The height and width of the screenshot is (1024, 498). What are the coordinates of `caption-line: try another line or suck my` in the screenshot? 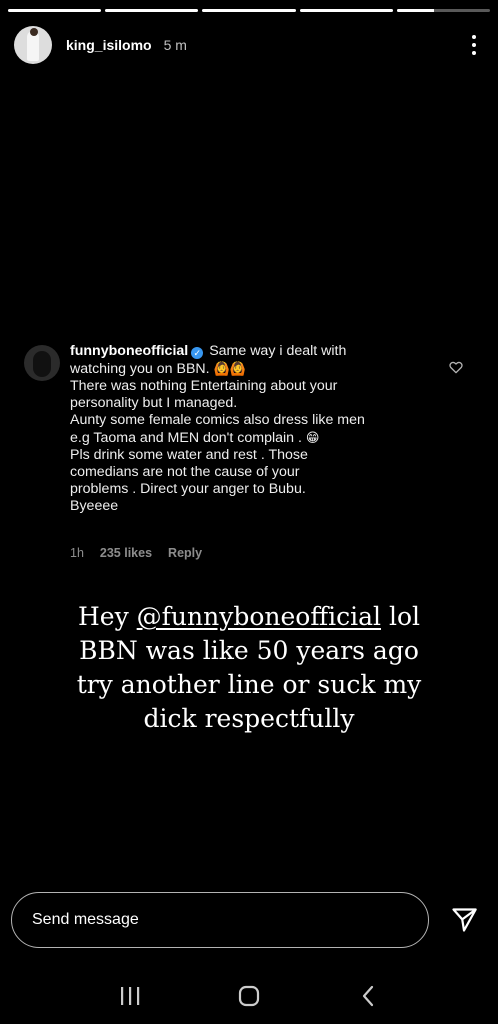 It's located at (249, 684).